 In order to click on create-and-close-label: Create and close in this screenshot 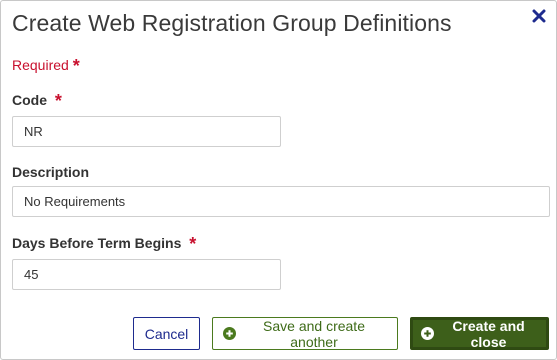, I will do `click(488, 333)`.